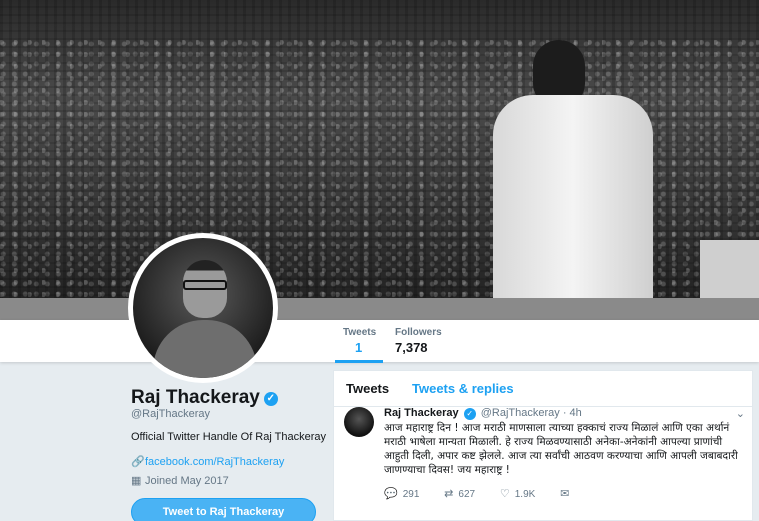  What do you see at coordinates (520, 413) in the screenshot?
I see `tweet-author-handle: @RajThackeray` at bounding box center [520, 413].